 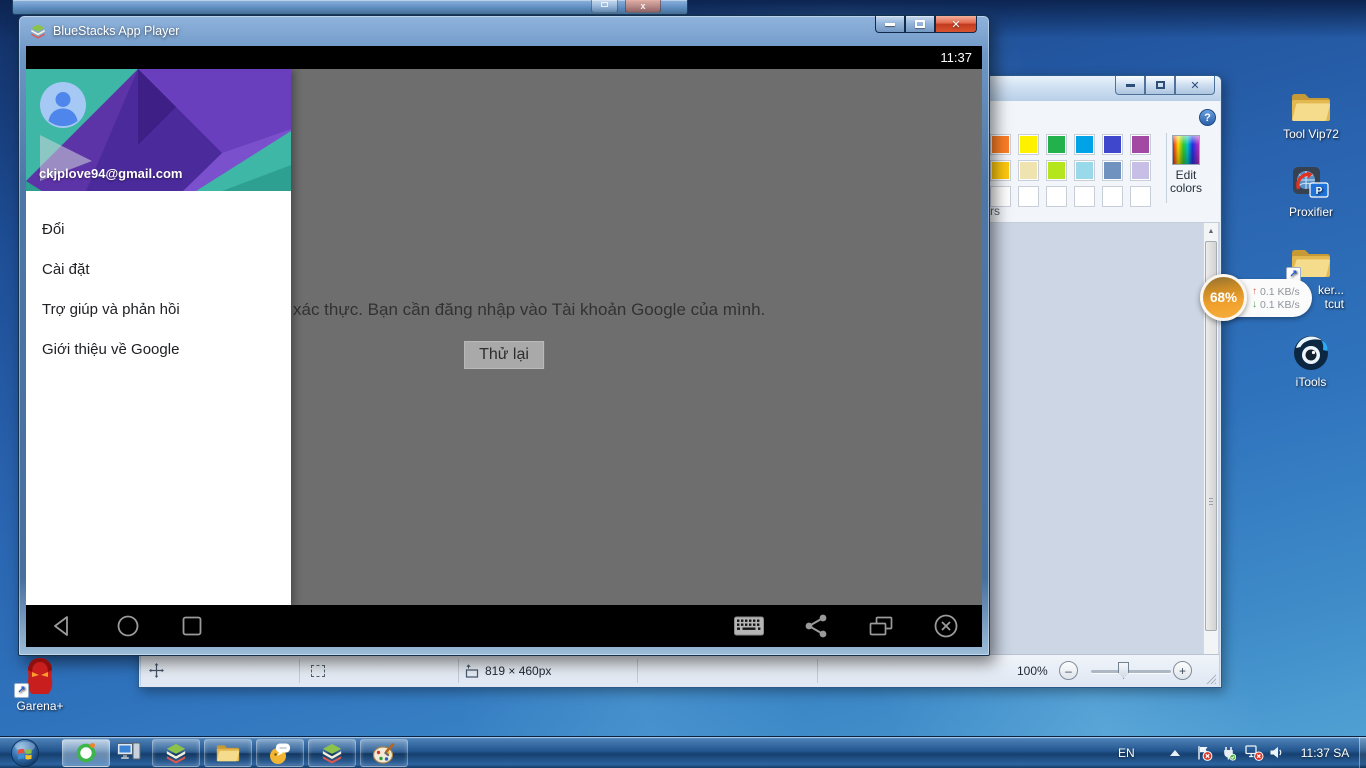 I want to click on canvas-size-value: 819 × 460px, so click(x=518, y=671).